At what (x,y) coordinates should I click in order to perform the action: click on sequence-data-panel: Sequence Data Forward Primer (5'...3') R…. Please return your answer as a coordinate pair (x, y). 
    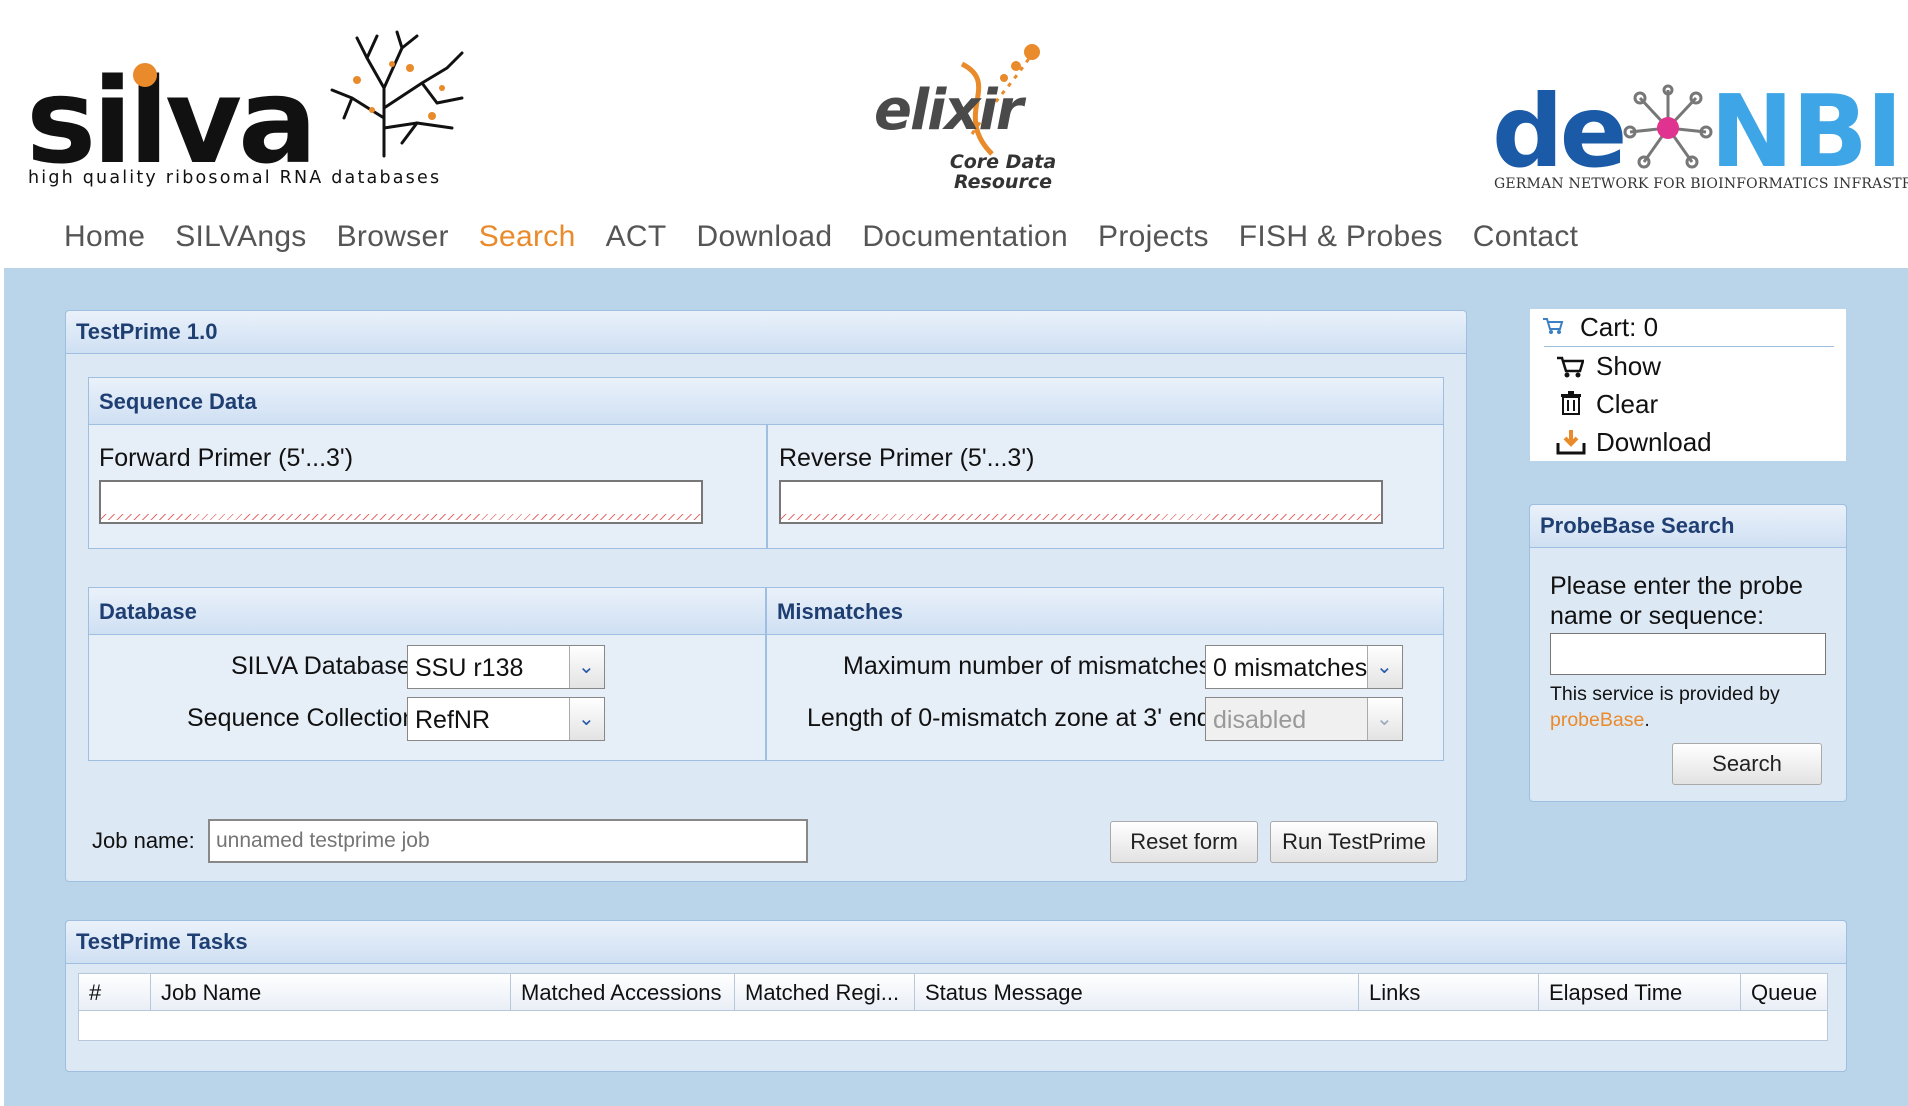
    Looking at the image, I should click on (766, 463).